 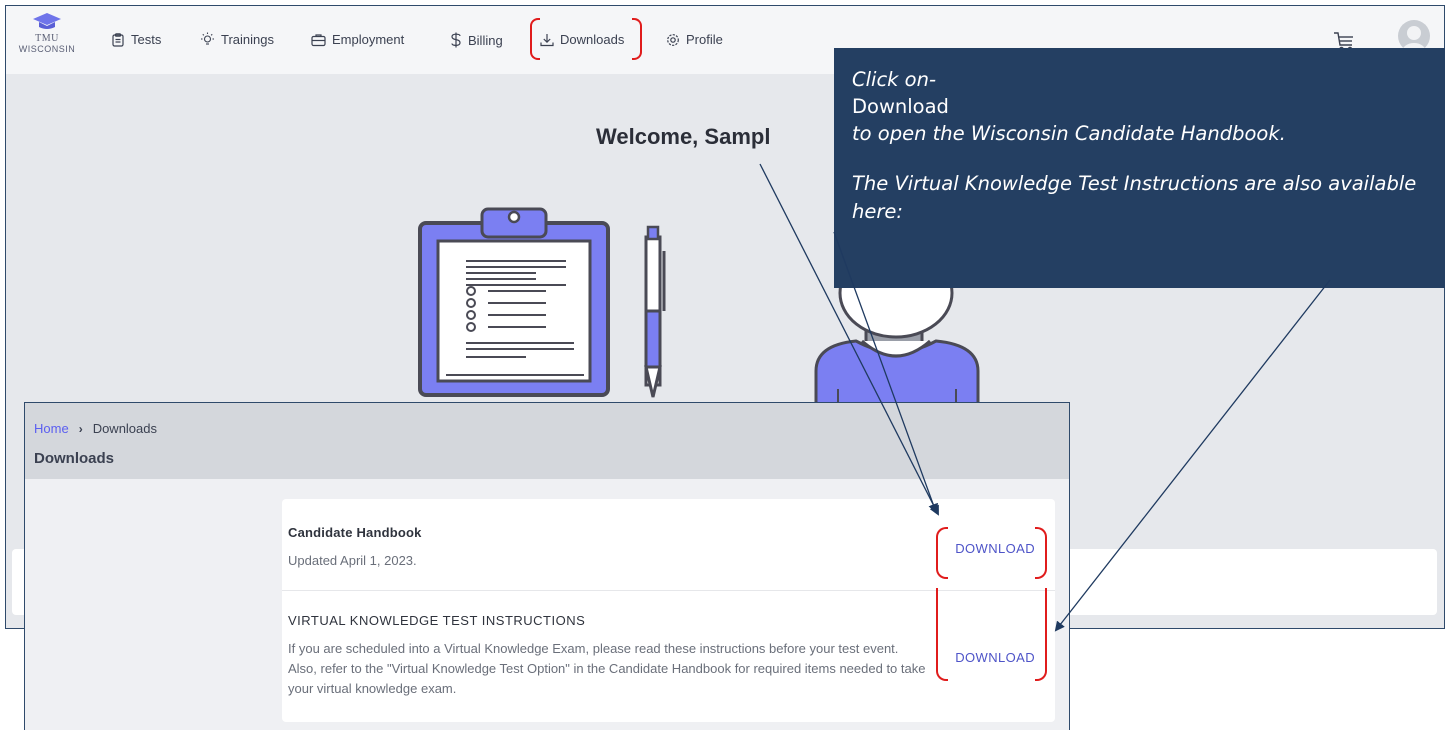 What do you see at coordinates (485, 40) in the screenshot?
I see `nav-billing-label: Billing` at bounding box center [485, 40].